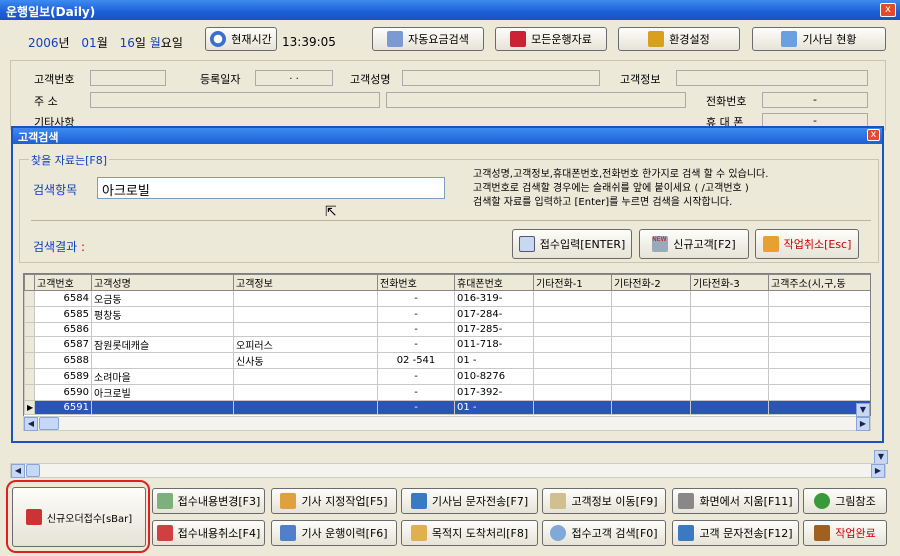 The image size is (900, 556). What do you see at coordinates (863, 410) in the screenshot?
I see `scroll-down-icon: ▼` at bounding box center [863, 410].